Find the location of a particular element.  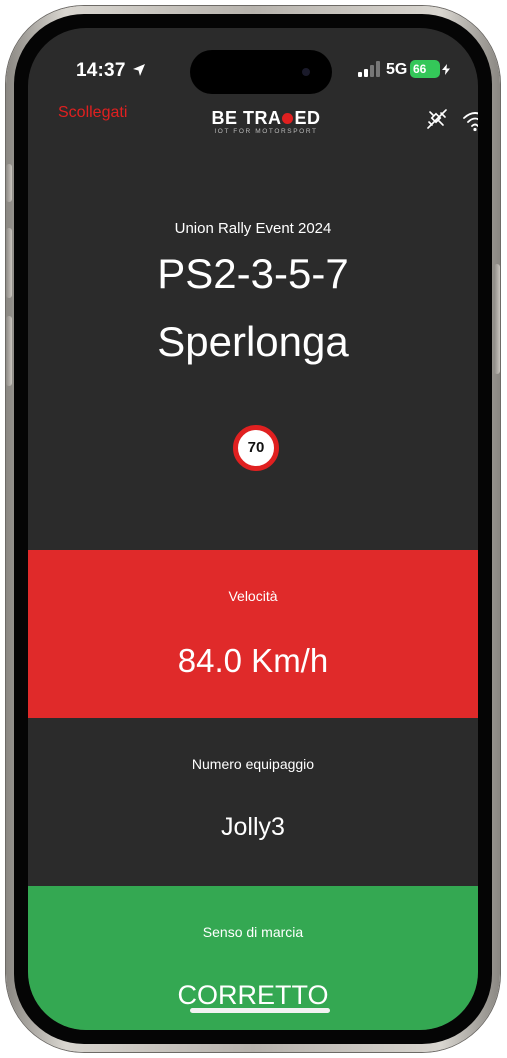

satellite-off-icon is located at coordinates (437, 119).